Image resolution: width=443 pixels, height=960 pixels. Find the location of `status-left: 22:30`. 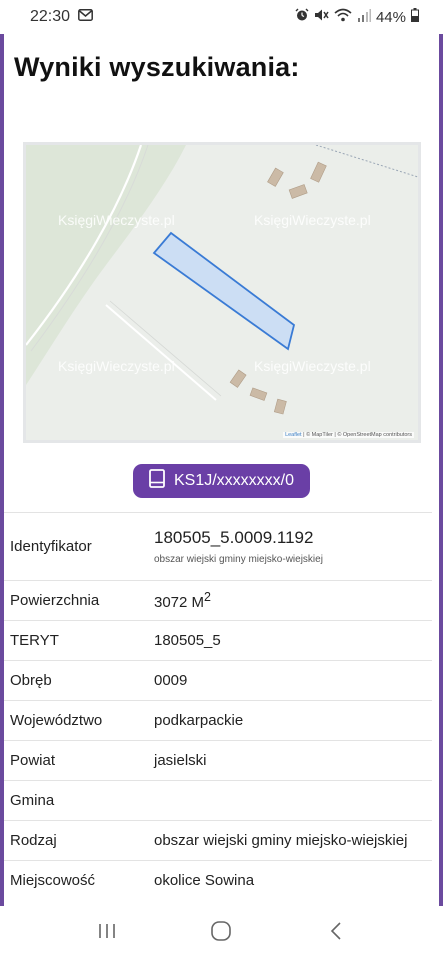

status-left: 22:30 is located at coordinates (61, 17).